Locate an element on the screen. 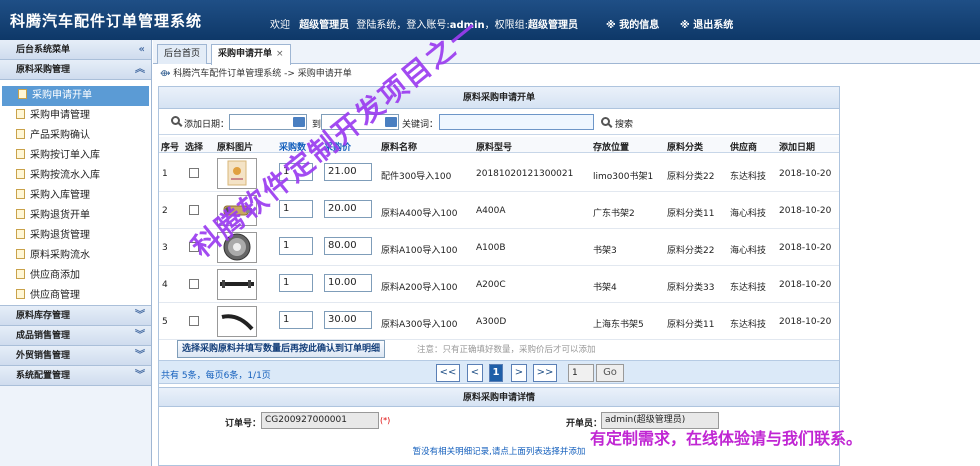 This screenshot has width=980, height=466. contact-ad-text: 有定制需求，在线体验请与我们联系。 is located at coordinates (726, 438).